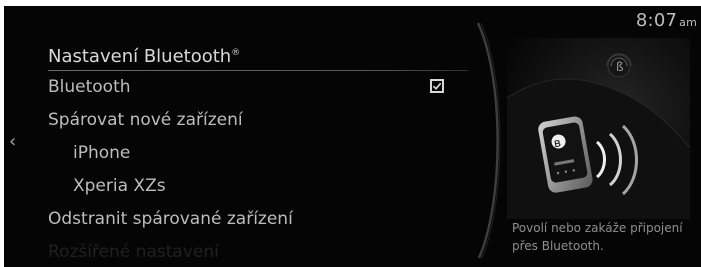  Describe the element at coordinates (119, 186) in the screenshot. I see `menu-item-label: Xperia XZs` at that location.